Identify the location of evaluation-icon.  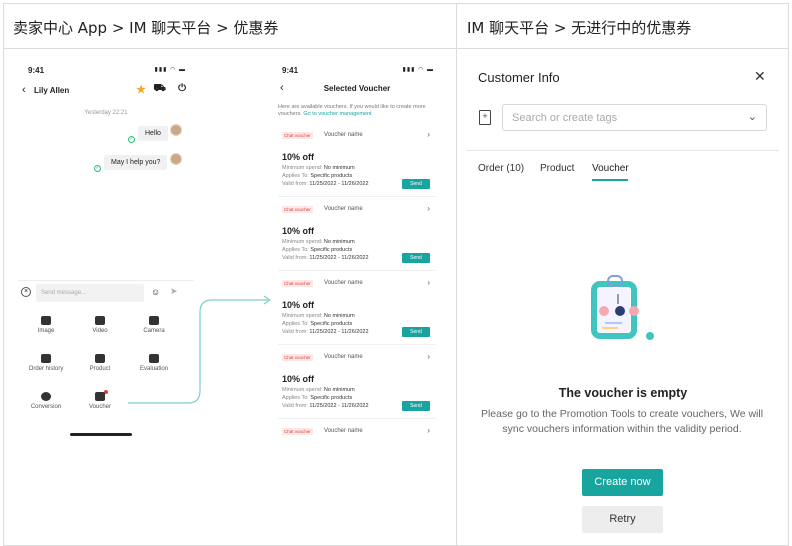
(154, 358).